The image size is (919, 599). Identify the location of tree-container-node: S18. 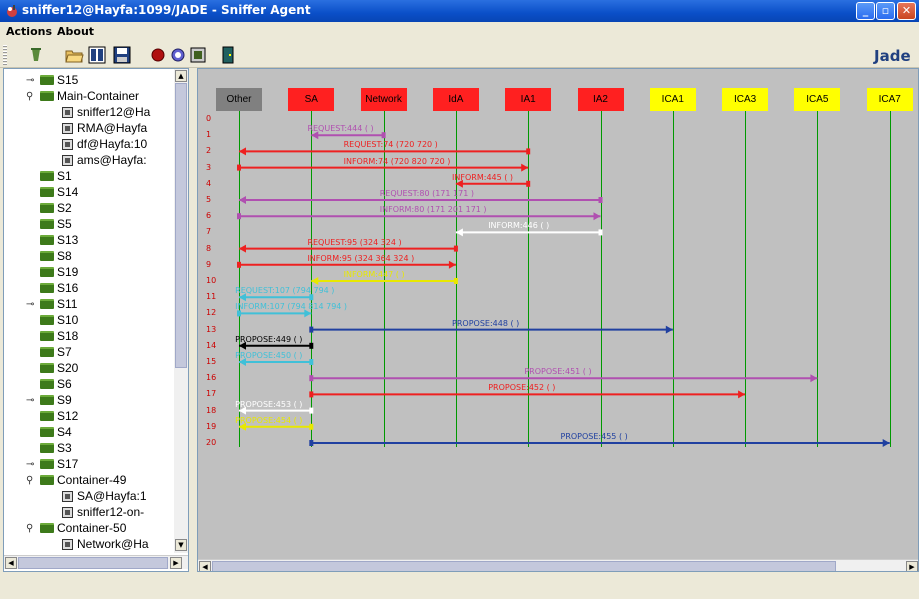
(59, 336).